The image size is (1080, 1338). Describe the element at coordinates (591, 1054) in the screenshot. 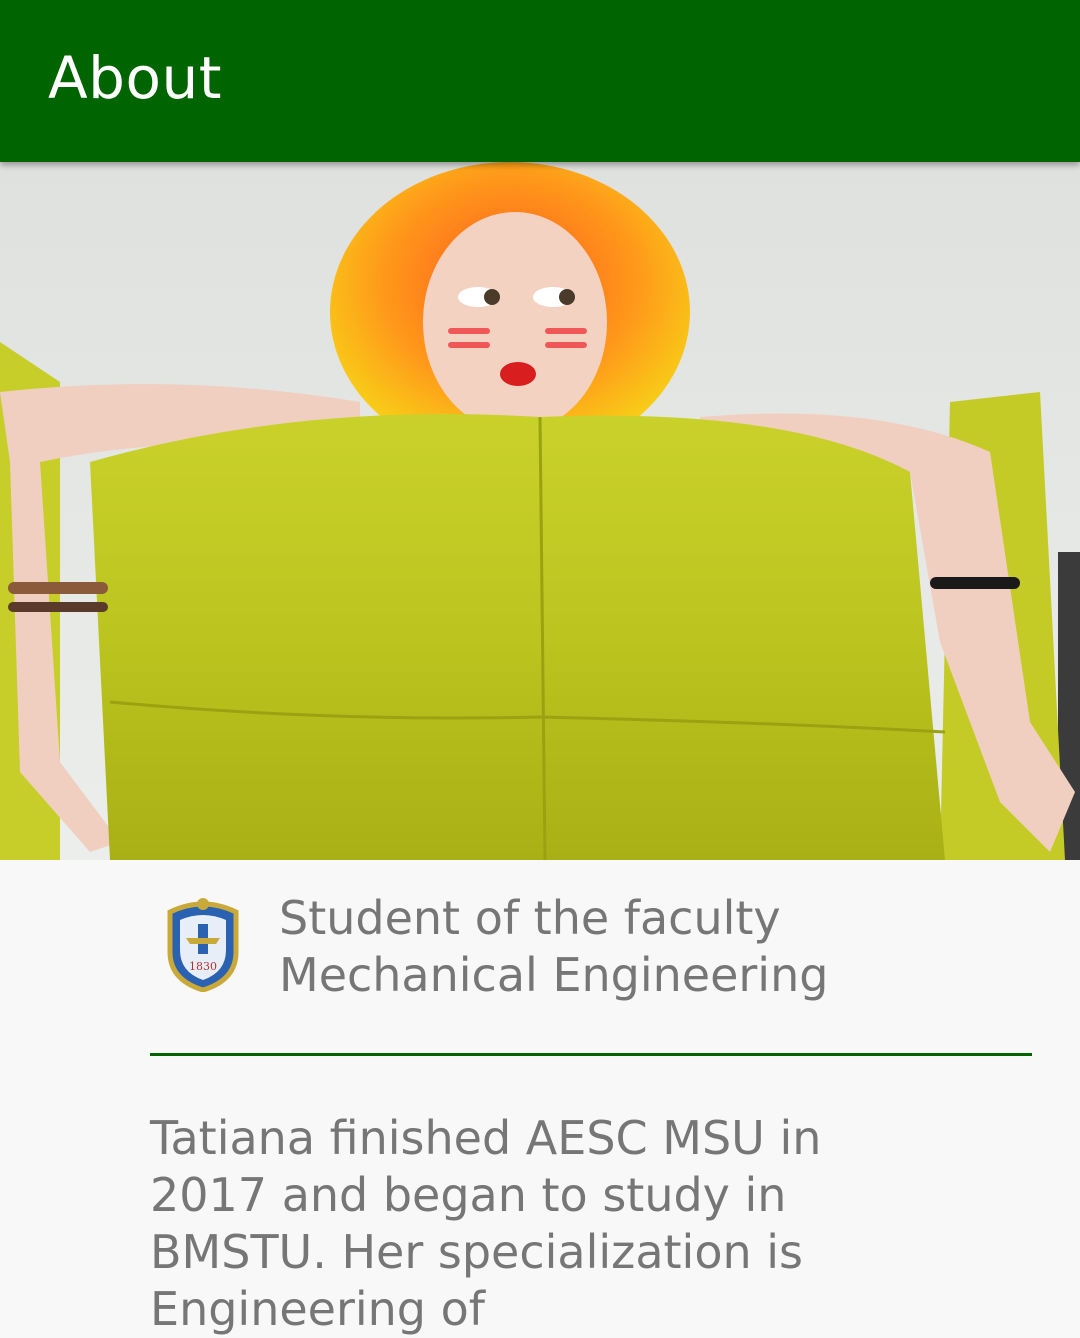

I see `section-divider` at that location.